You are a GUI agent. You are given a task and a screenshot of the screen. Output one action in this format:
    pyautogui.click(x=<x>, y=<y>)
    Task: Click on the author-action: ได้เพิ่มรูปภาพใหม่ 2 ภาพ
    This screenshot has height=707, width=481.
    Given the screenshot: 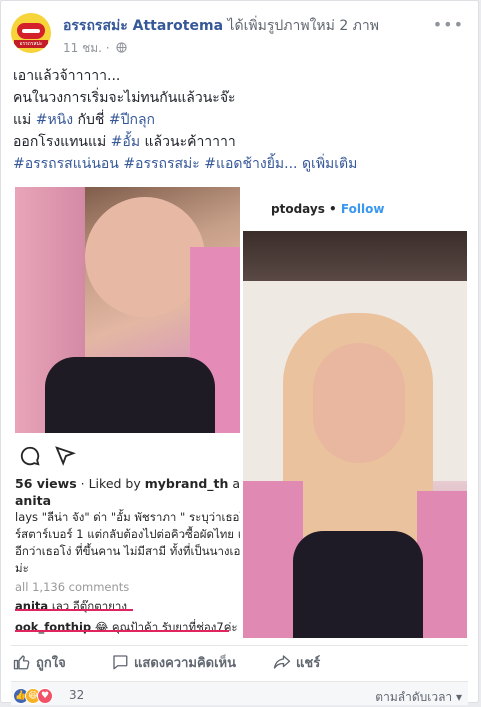 What is the action you would take?
    pyautogui.click(x=303, y=26)
    